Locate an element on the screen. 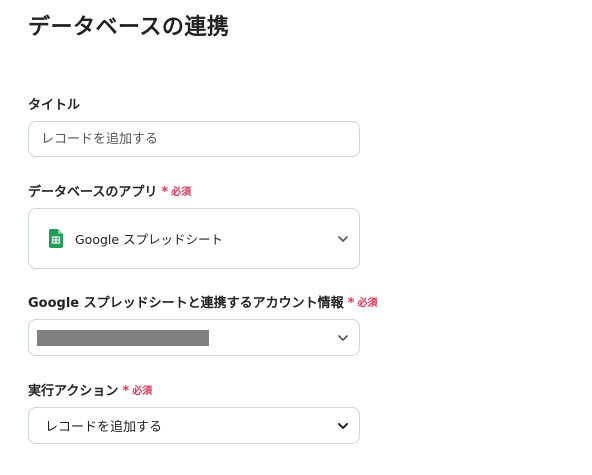  database-app-label-text: データベースのアプリ is located at coordinates (93, 192).